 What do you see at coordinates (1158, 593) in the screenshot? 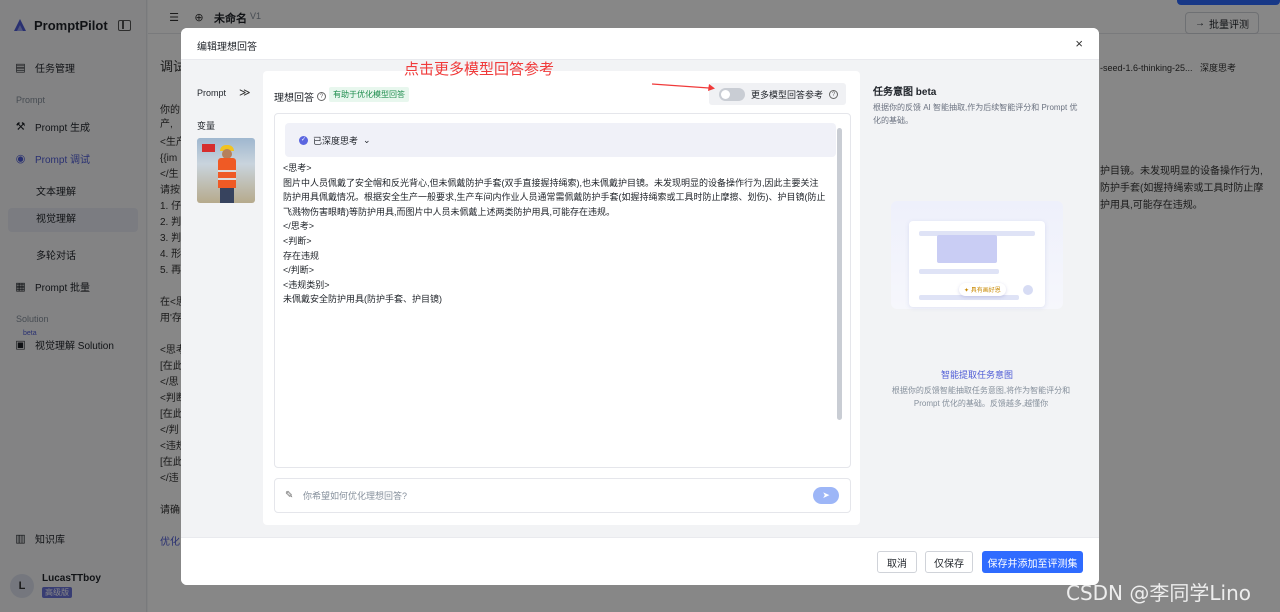
I see `watermark: CSDN @李同学Lino` at bounding box center [1158, 593].